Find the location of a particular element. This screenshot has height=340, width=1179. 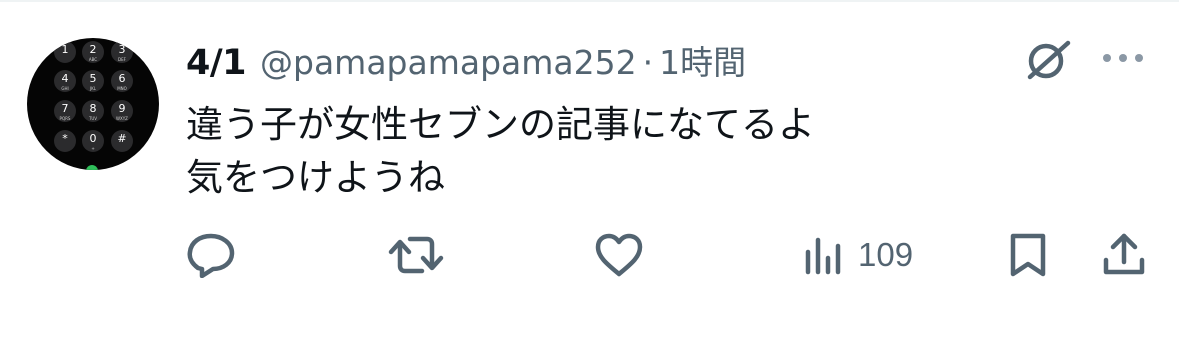

tweet-header: 4/1 @pamapamapama252 · 1時間 is located at coordinates (466, 60).